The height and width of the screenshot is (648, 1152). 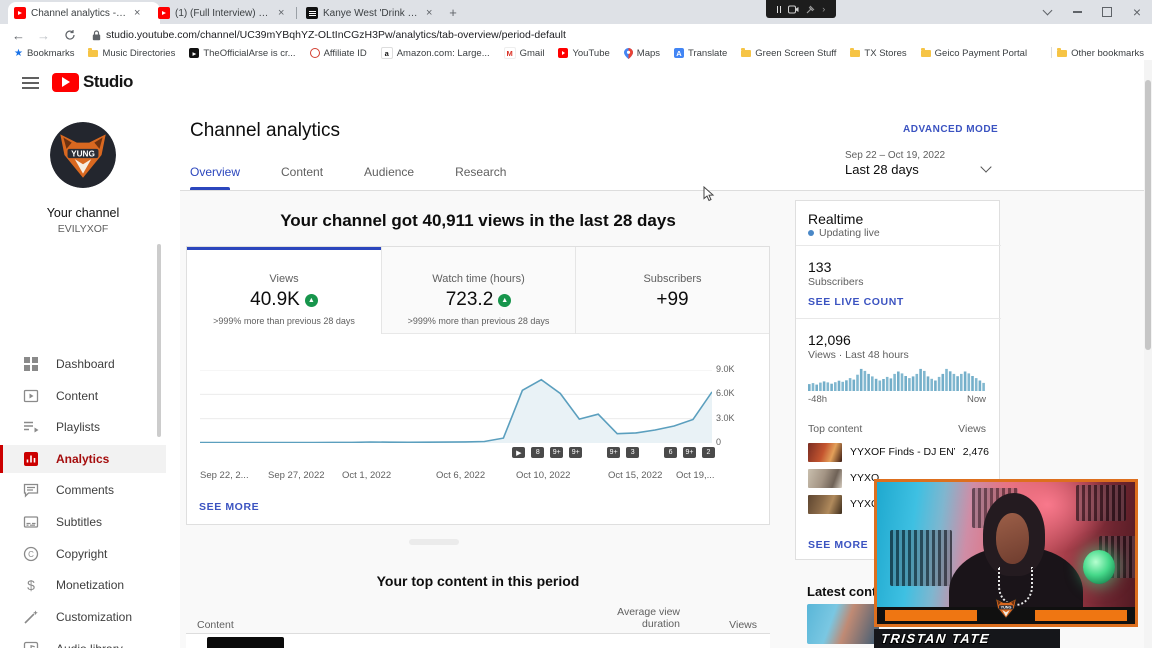 What do you see at coordinates (215, 172) in the screenshot?
I see `tab-overview: Overview` at bounding box center [215, 172].